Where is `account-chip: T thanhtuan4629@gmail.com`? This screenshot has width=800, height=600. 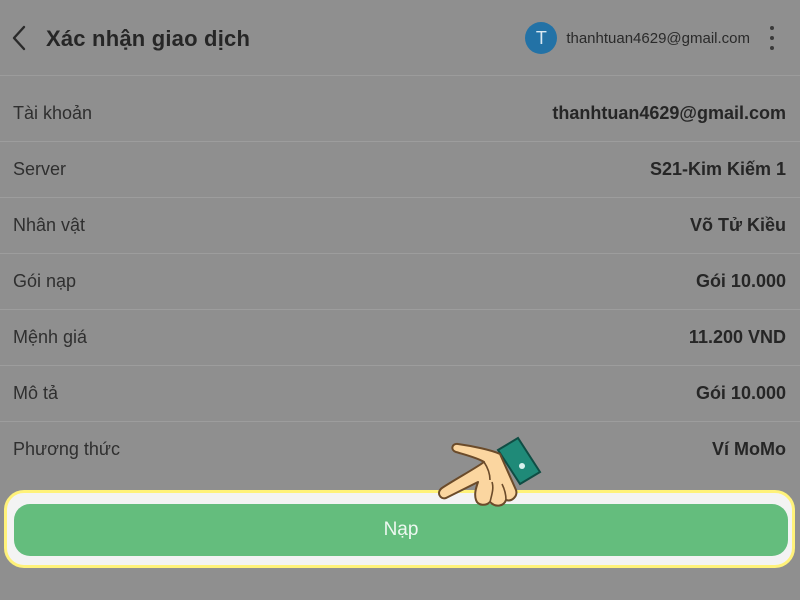
account-chip: T thanhtuan4629@gmail.com is located at coordinates (637, 38).